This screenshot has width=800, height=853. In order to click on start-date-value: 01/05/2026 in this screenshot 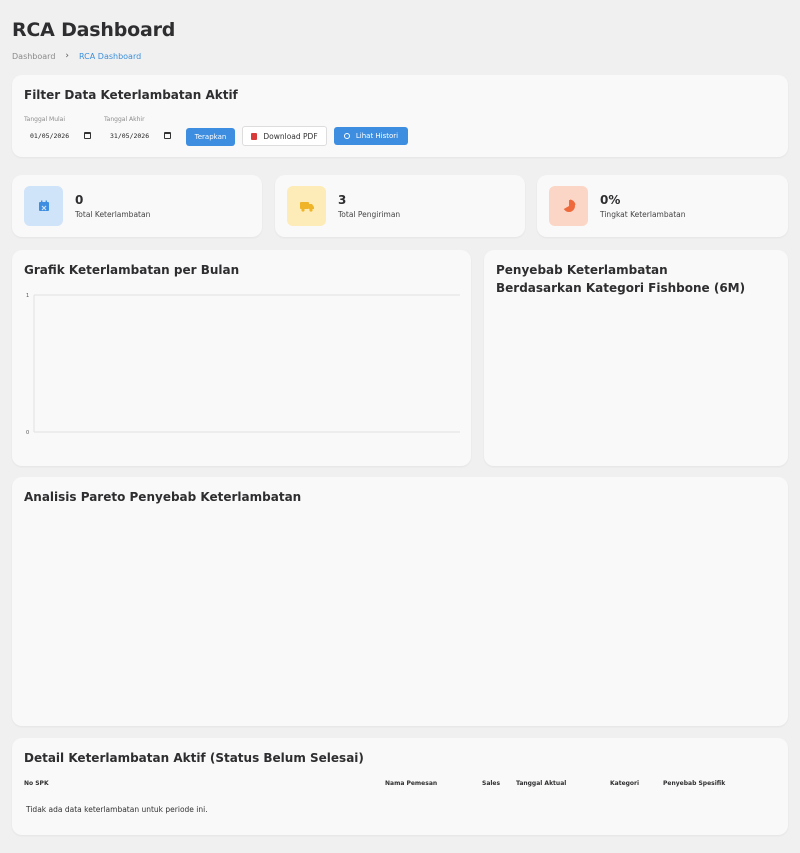, I will do `click(50, 136)`.